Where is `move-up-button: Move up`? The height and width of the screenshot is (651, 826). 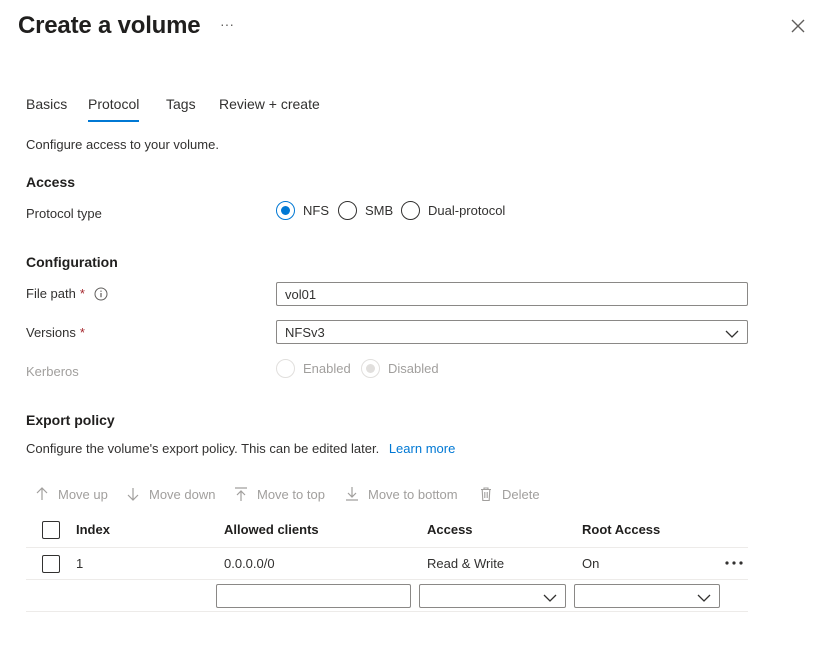
move-up-button: Move up is located at coordinates (71, 494).